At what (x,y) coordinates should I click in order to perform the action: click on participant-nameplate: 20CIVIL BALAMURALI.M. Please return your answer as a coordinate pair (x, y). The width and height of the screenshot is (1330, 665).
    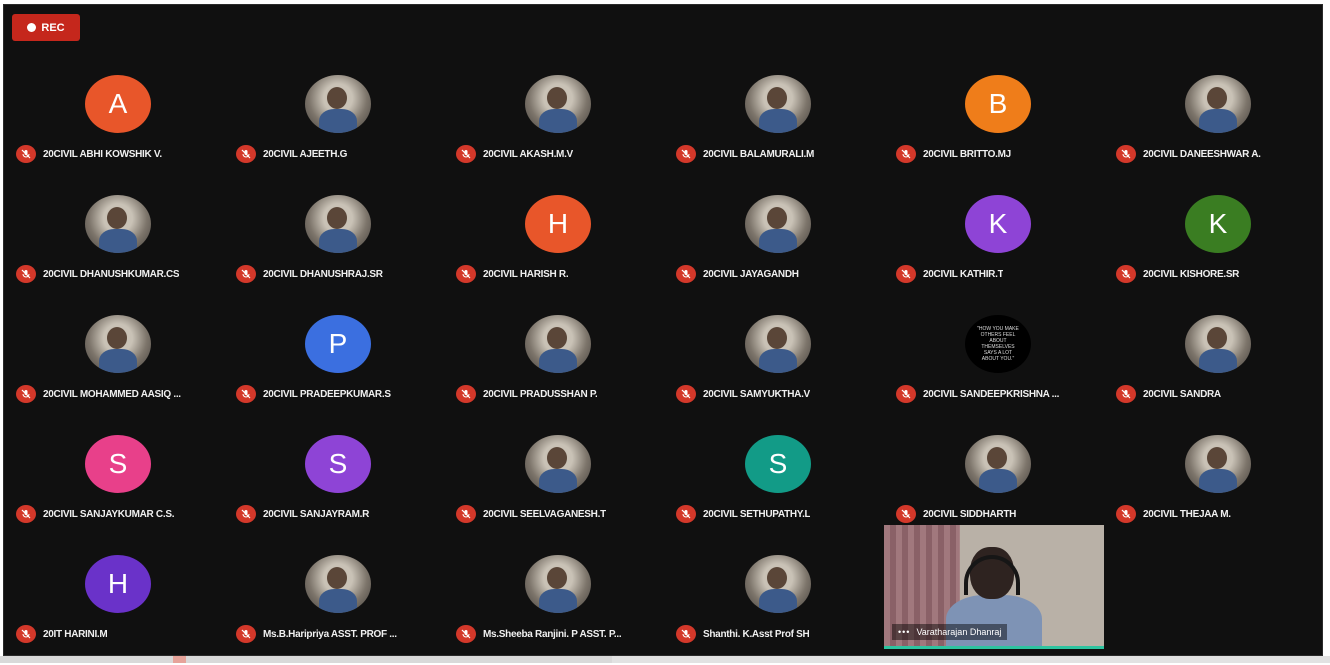
    Looking at the image, I should click on (782, 154).